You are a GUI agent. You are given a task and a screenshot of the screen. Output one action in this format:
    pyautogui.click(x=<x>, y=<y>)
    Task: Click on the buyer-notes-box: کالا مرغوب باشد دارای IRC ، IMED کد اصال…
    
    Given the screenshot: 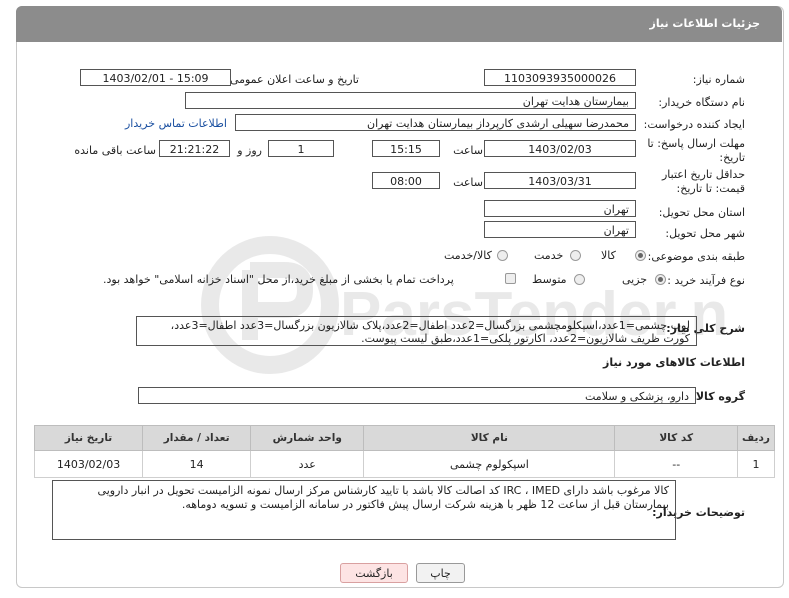 What is the action you would take?
    pyautogui.click(x=364, y=510)
    